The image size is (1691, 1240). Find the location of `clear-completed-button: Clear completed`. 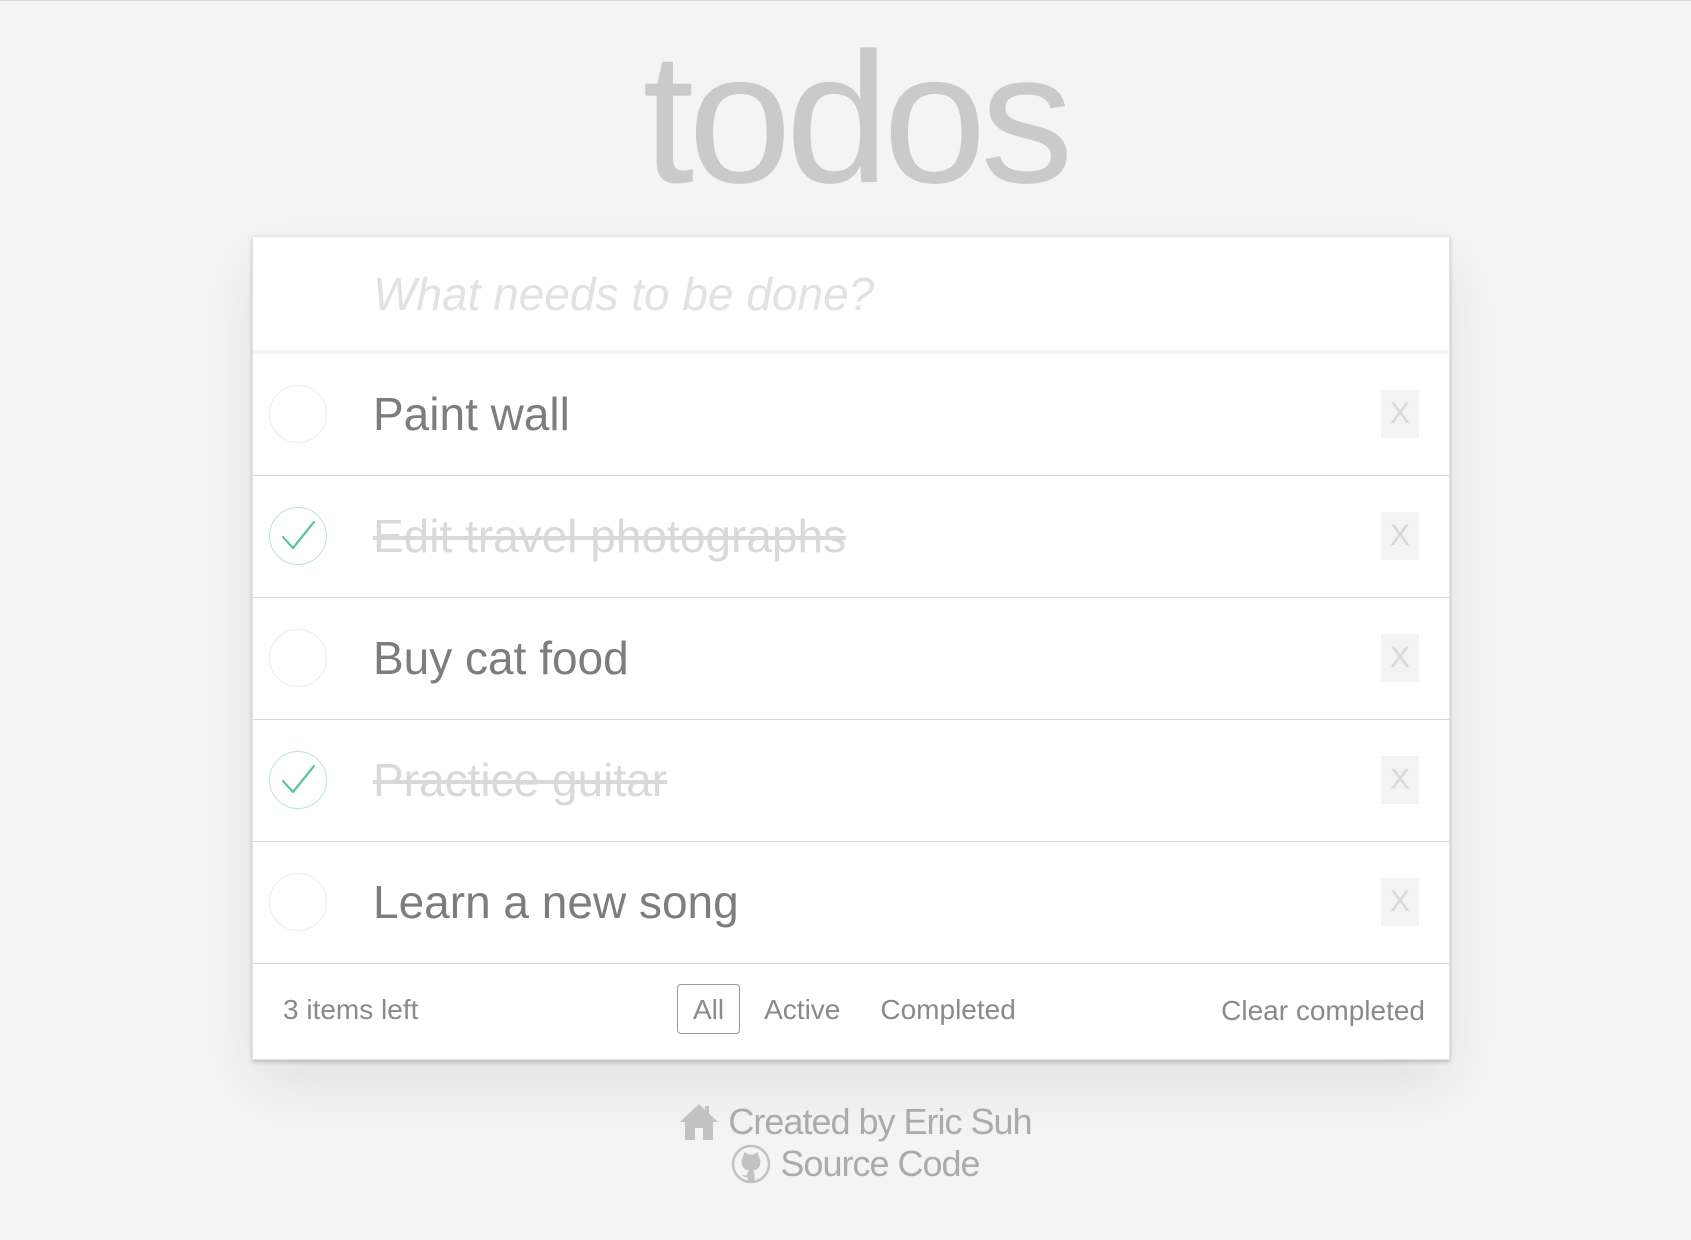

clear-completed-button: Clear completed is located at coordinates (1323, 1011).